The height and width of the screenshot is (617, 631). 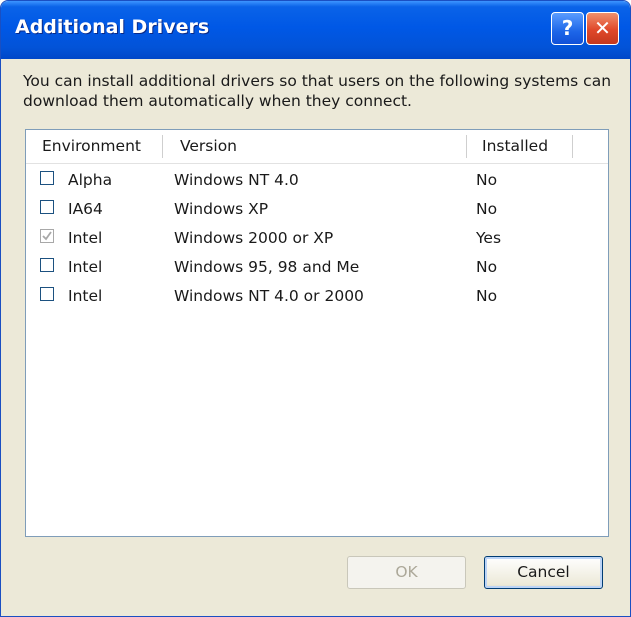 What do you see at coordinates (267, 267) in the screenshot?
I see `cell-version: Windows 95, 98 and Me` at bounding box center [267, 267].